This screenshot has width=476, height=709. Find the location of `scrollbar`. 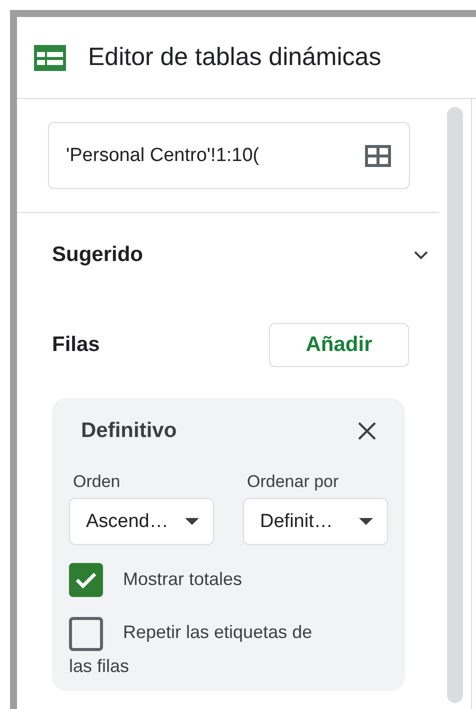

scrollbar is located at coordinates (455, 405).